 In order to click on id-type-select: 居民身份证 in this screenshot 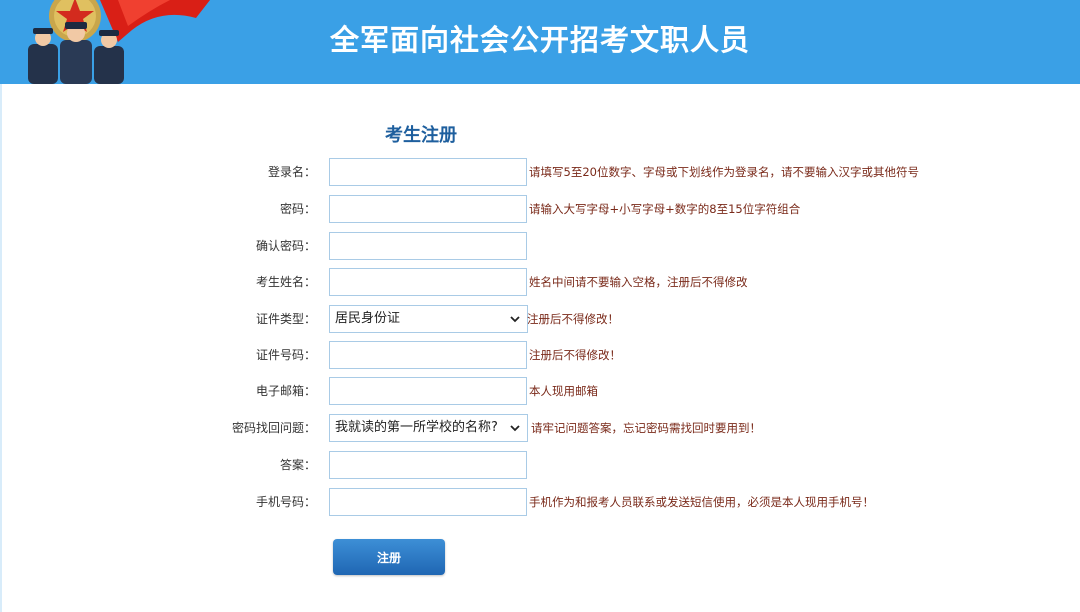, I will do `click(428, 319)`.